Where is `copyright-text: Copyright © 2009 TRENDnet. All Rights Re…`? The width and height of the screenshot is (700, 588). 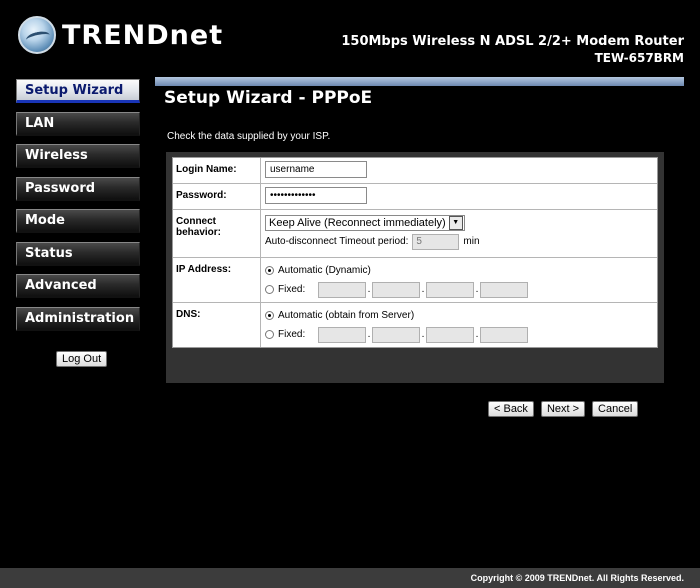
copyright-text: Copyright © 2009 TRENDnet. All Rights Re… is located at coordinates (577, 578).